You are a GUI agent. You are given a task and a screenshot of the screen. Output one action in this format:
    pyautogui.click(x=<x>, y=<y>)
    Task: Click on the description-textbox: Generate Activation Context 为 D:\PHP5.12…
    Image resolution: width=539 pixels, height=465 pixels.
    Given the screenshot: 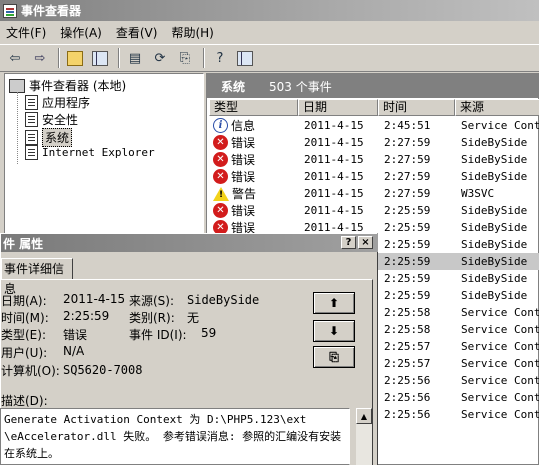 What is the action you would take?
    pyautogui.click(x=175, y=436)
    